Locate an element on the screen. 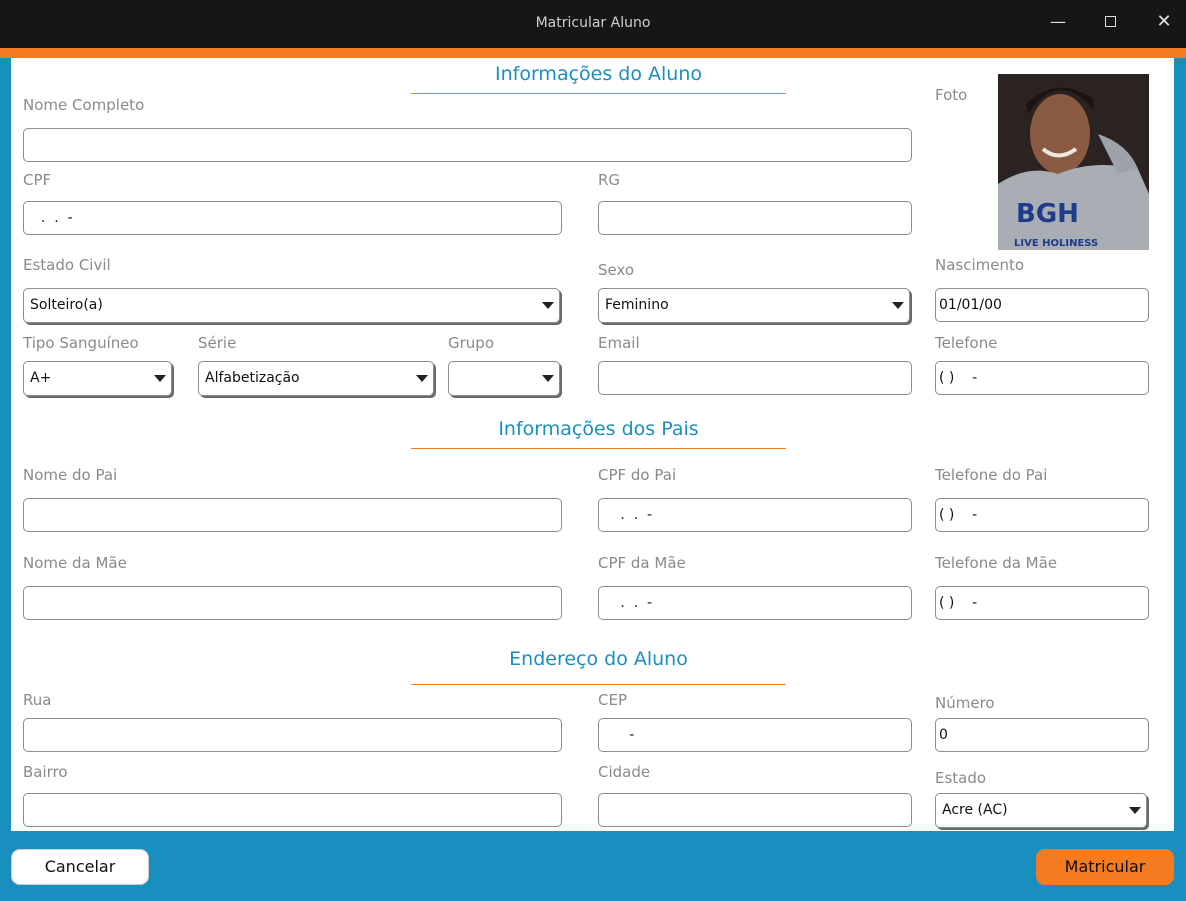 This screenshot has width=1186, height=901. cpf-label: CPF is located at coordinates (37, 180).